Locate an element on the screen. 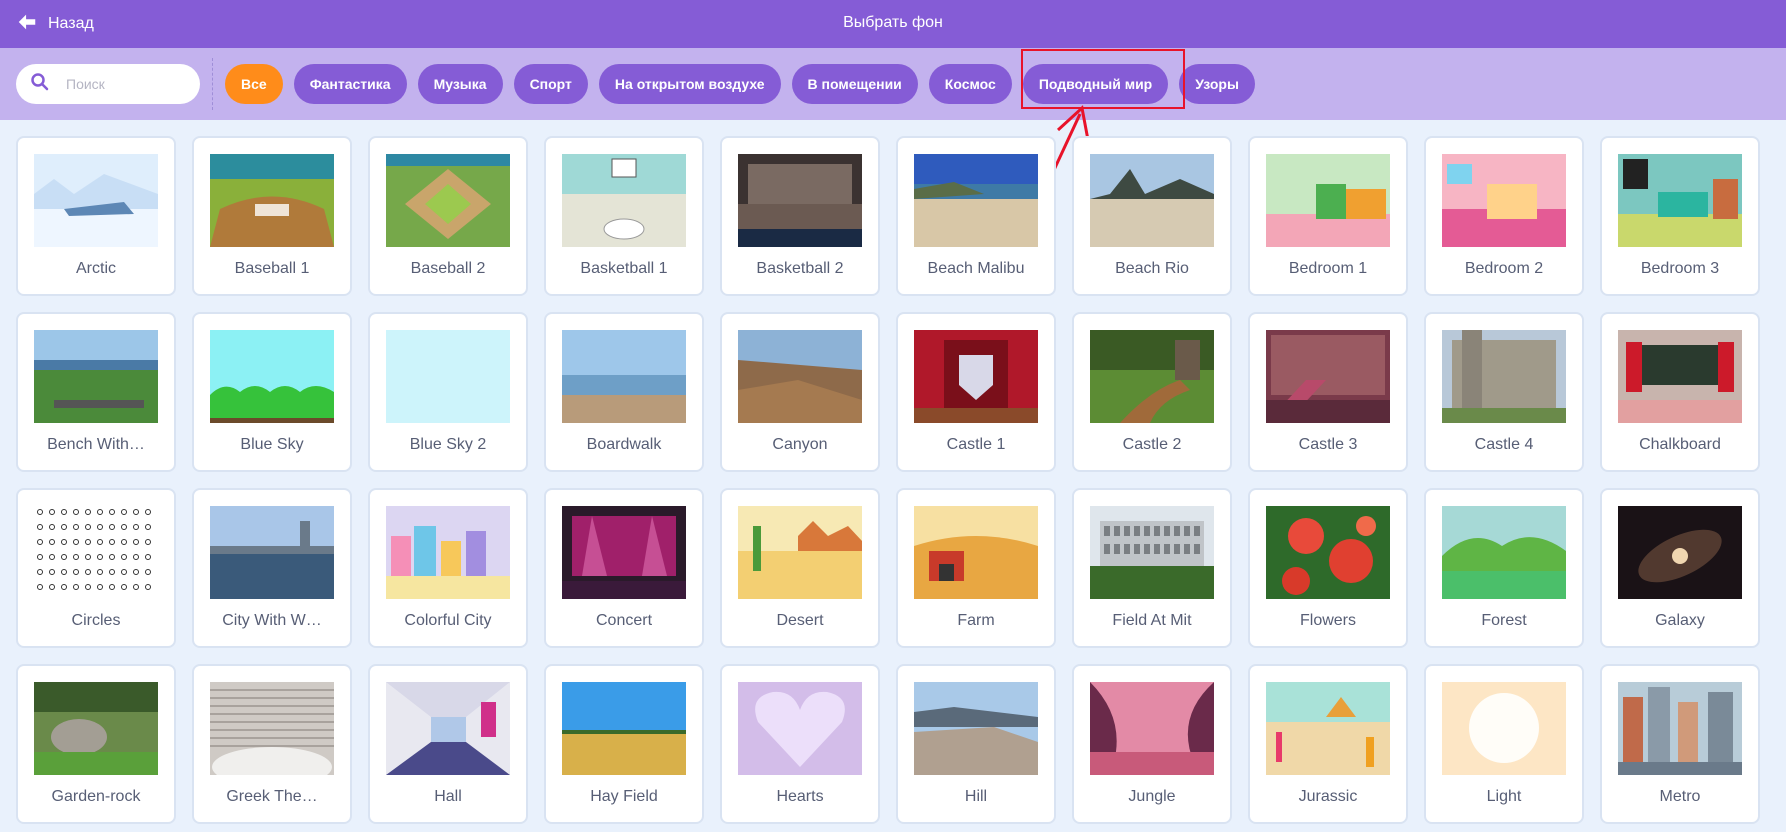 The image size is (1786, 832). backdrop-label: Chalkboard is located at coordinates (1680, 444).